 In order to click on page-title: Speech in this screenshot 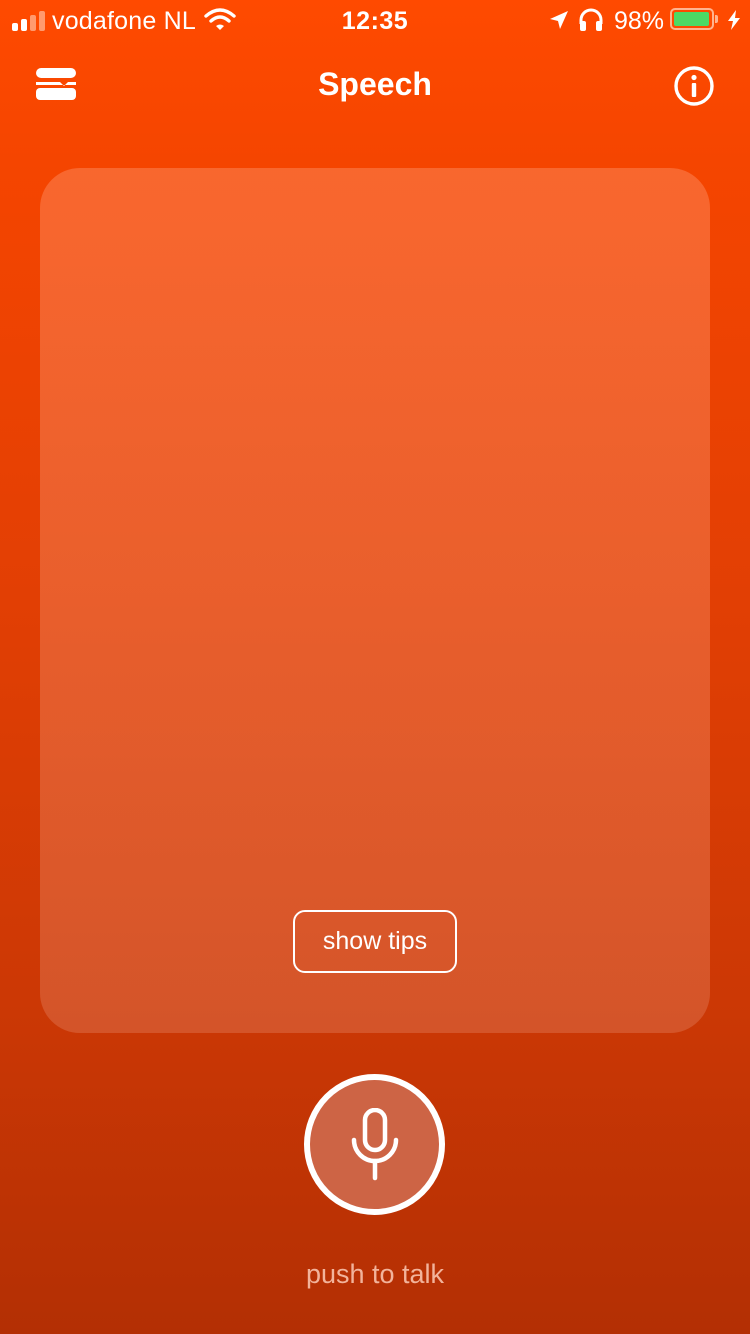, I will do `click(375, 84)`.